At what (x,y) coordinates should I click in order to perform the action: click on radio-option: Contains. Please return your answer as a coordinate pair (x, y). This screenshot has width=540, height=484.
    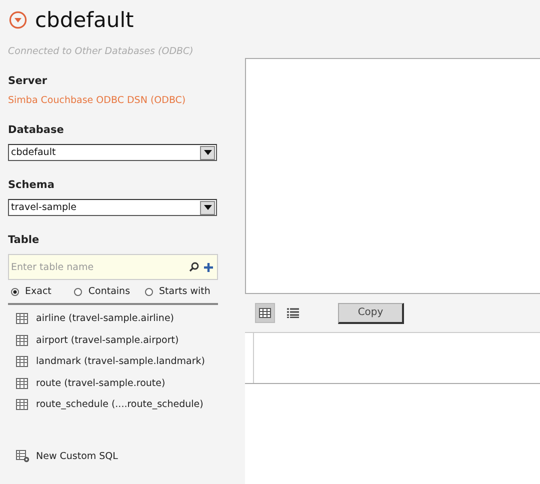
    Looking at the image, I should click on (102, 291).